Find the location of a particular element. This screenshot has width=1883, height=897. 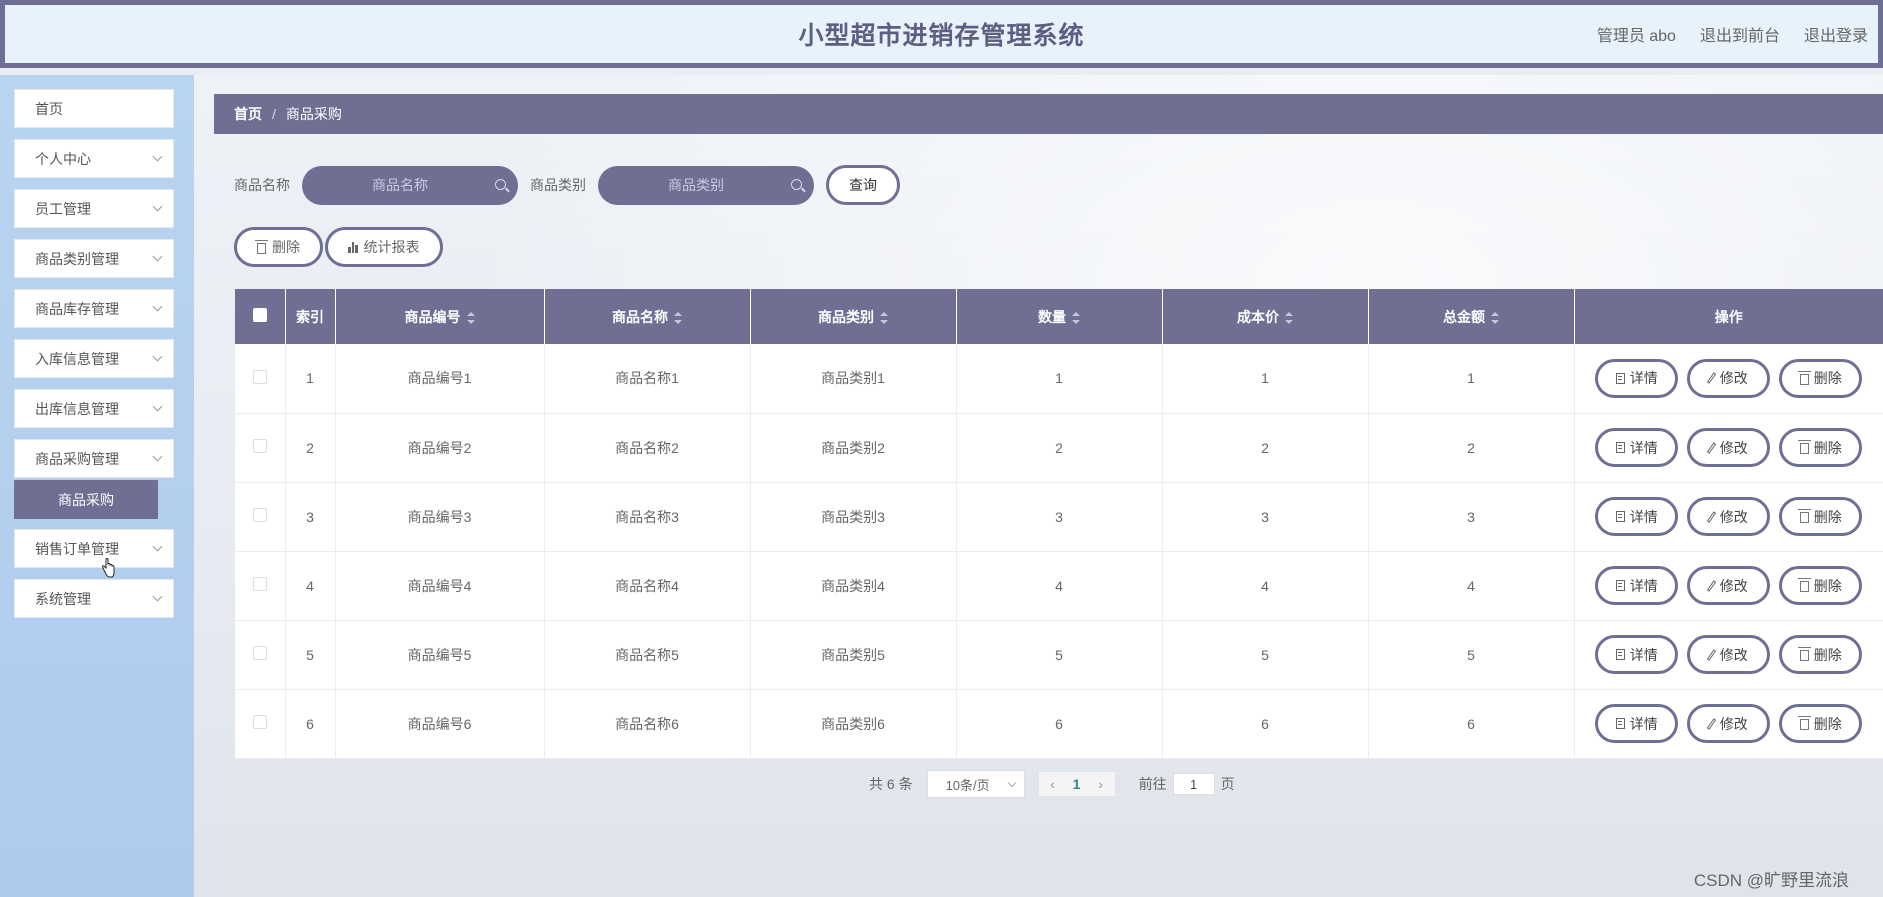

sidebar-item-staff: 员工管理 is located at coordinates (94, 208).